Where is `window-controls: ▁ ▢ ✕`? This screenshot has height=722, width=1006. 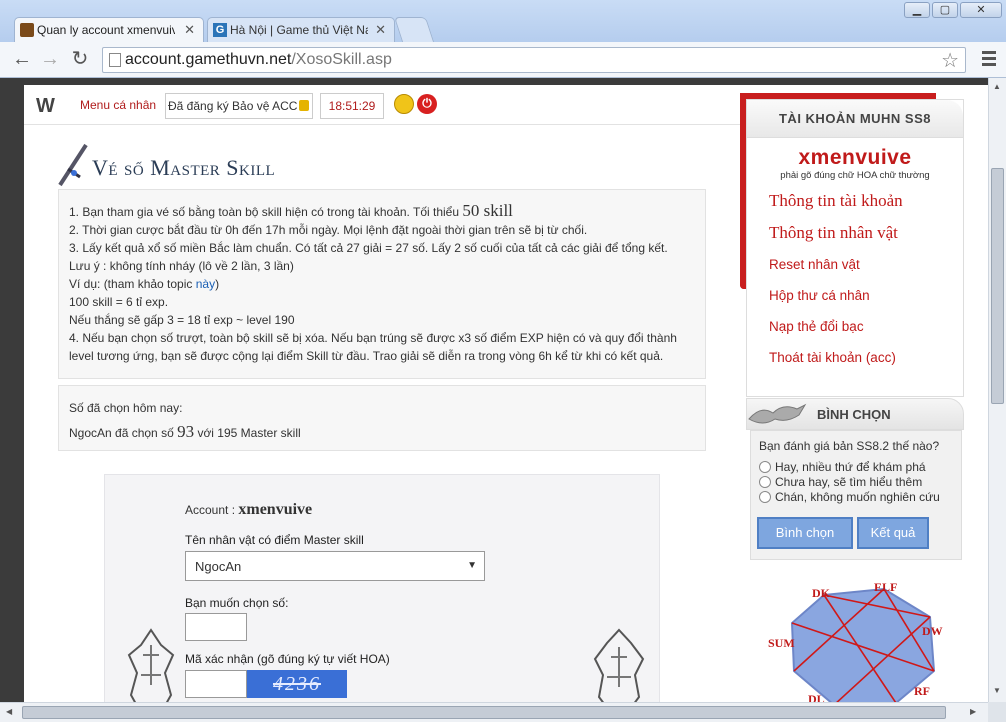
window-controls: ▁ ▢ ✕ is located at coordinates (953, 10).